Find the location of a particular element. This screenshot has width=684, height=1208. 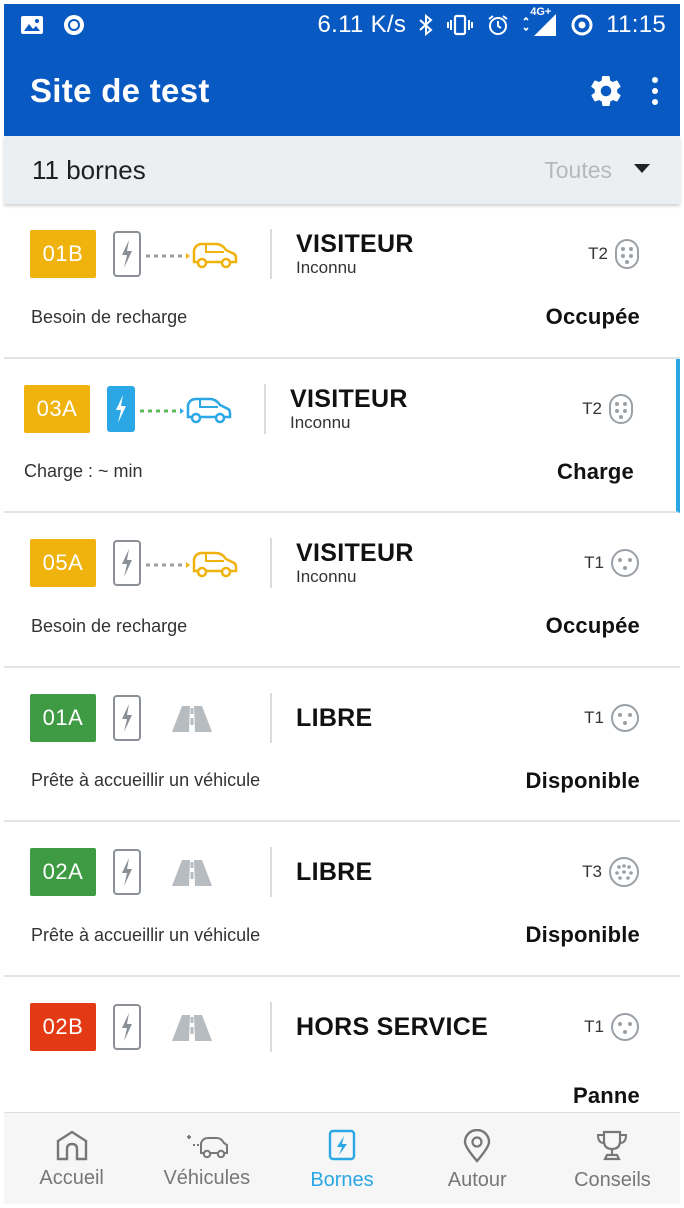

network-type: 4G+ is located at coordinates (541, 12).